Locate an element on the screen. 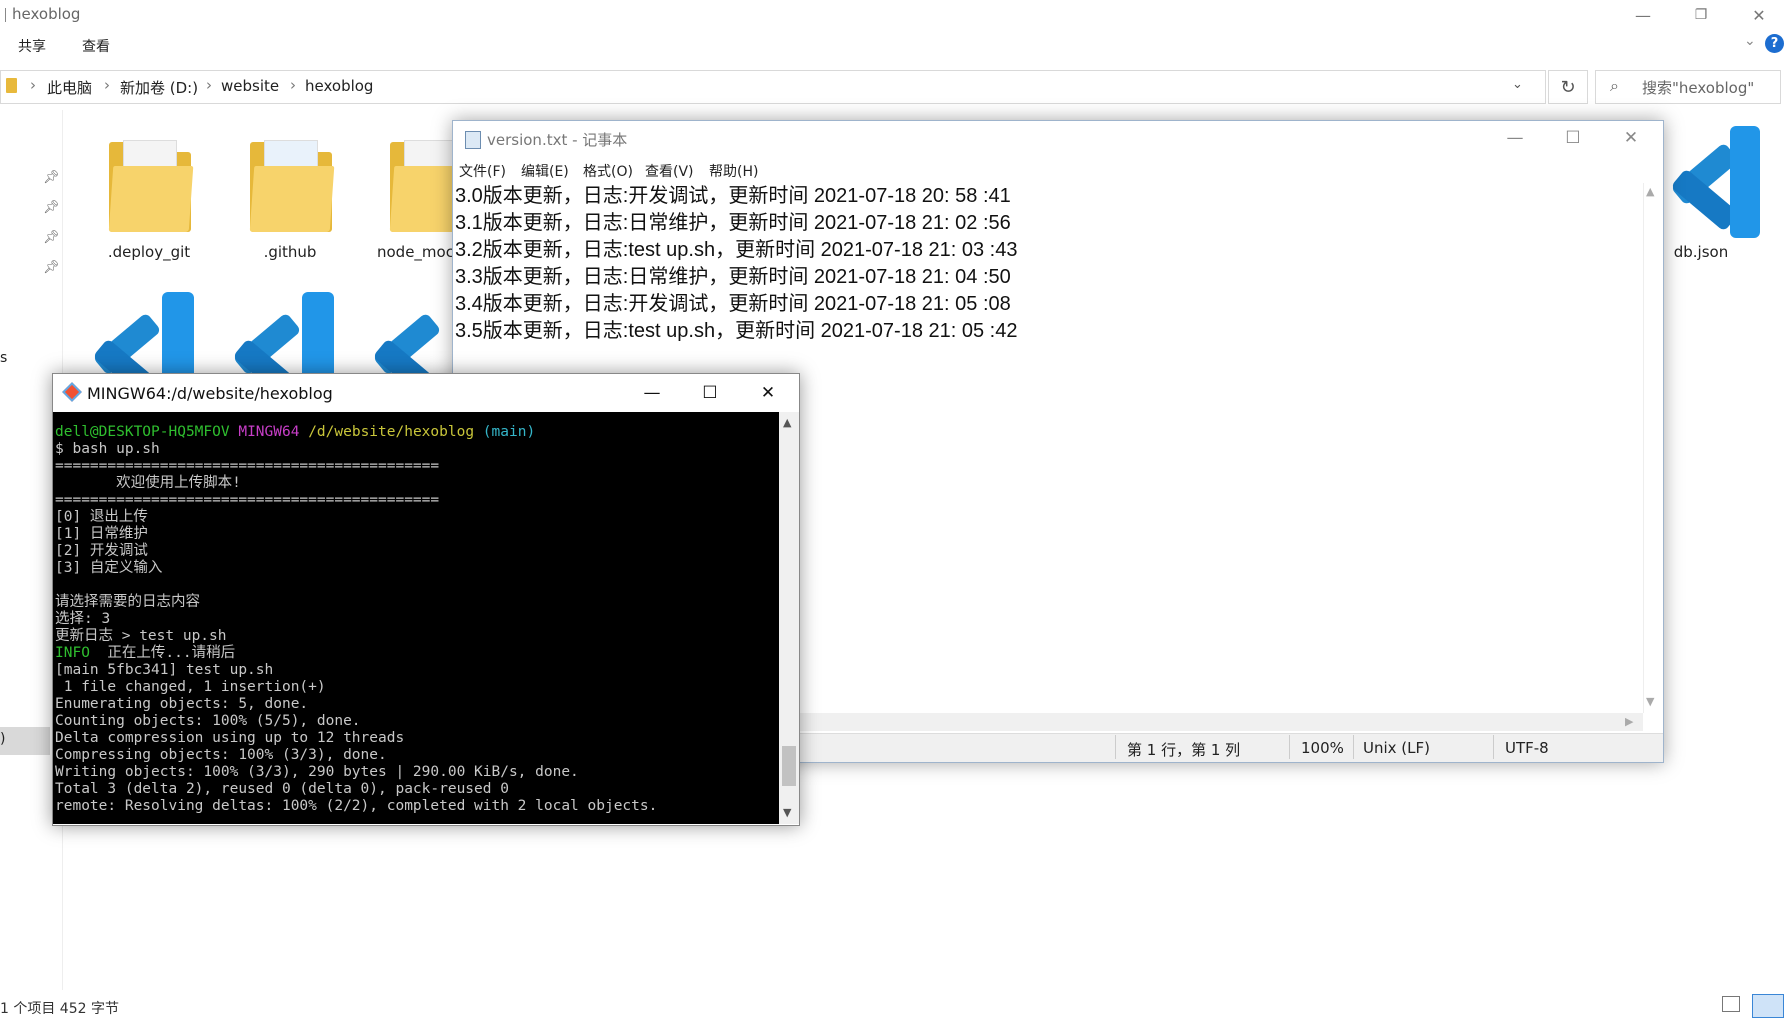  breadcrumb-drive-d: 新加卷 (D:) is located at coordinates (159, 87).